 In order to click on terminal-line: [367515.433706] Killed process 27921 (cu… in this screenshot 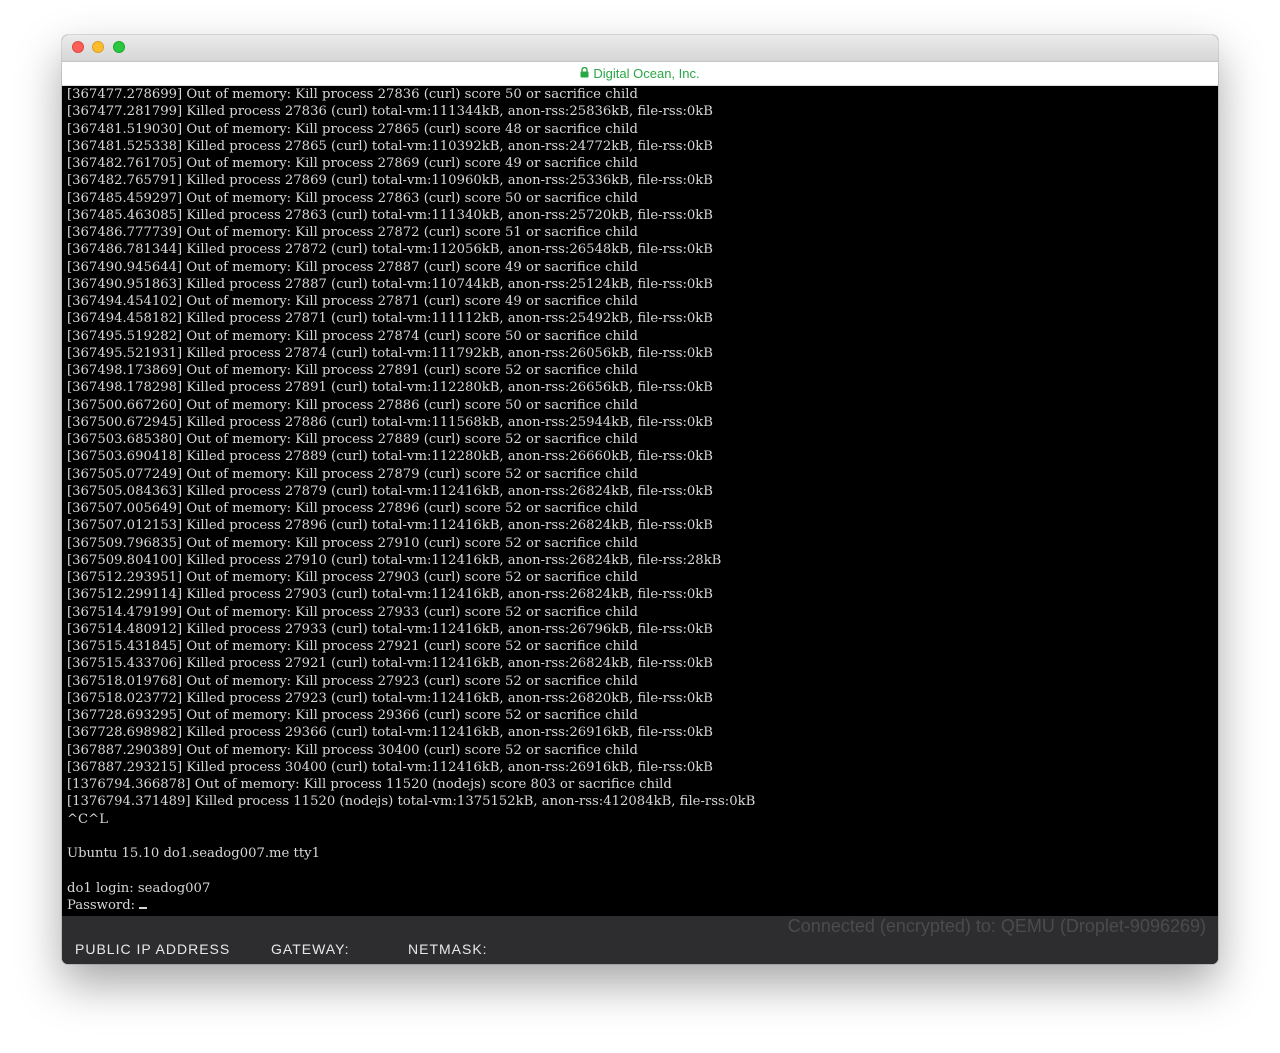, I will do `click(390, 664)`.